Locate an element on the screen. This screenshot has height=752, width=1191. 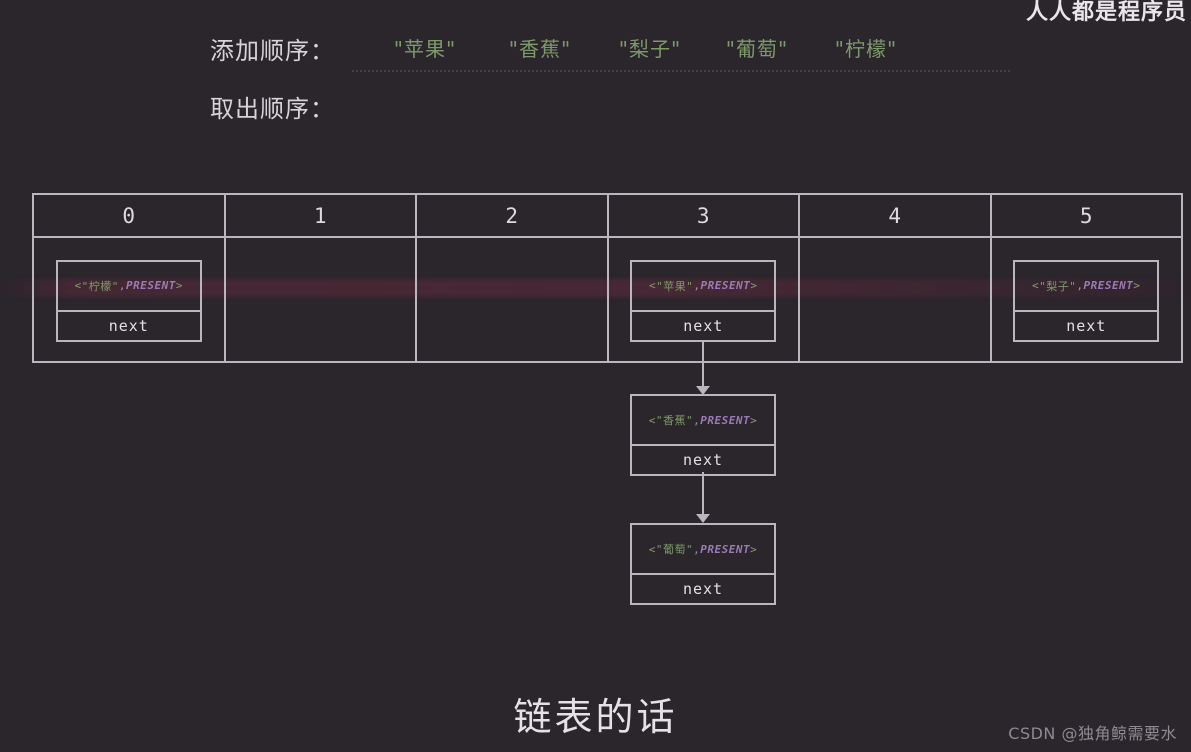
bucket-header-1: 1 is located at coordinates (321, 216).